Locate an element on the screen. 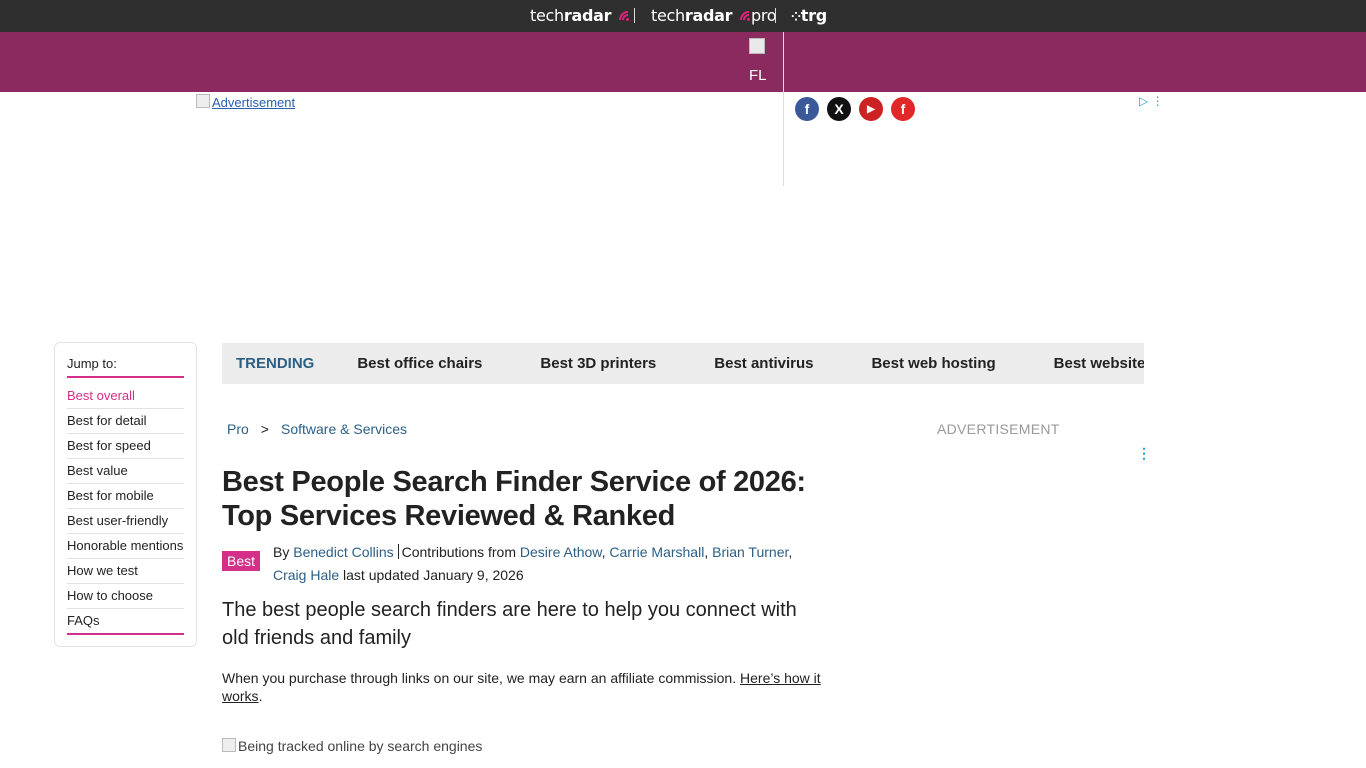 The width and height of the screenshot is (1366, 768). header-divider is located at coordinates (783, 109).